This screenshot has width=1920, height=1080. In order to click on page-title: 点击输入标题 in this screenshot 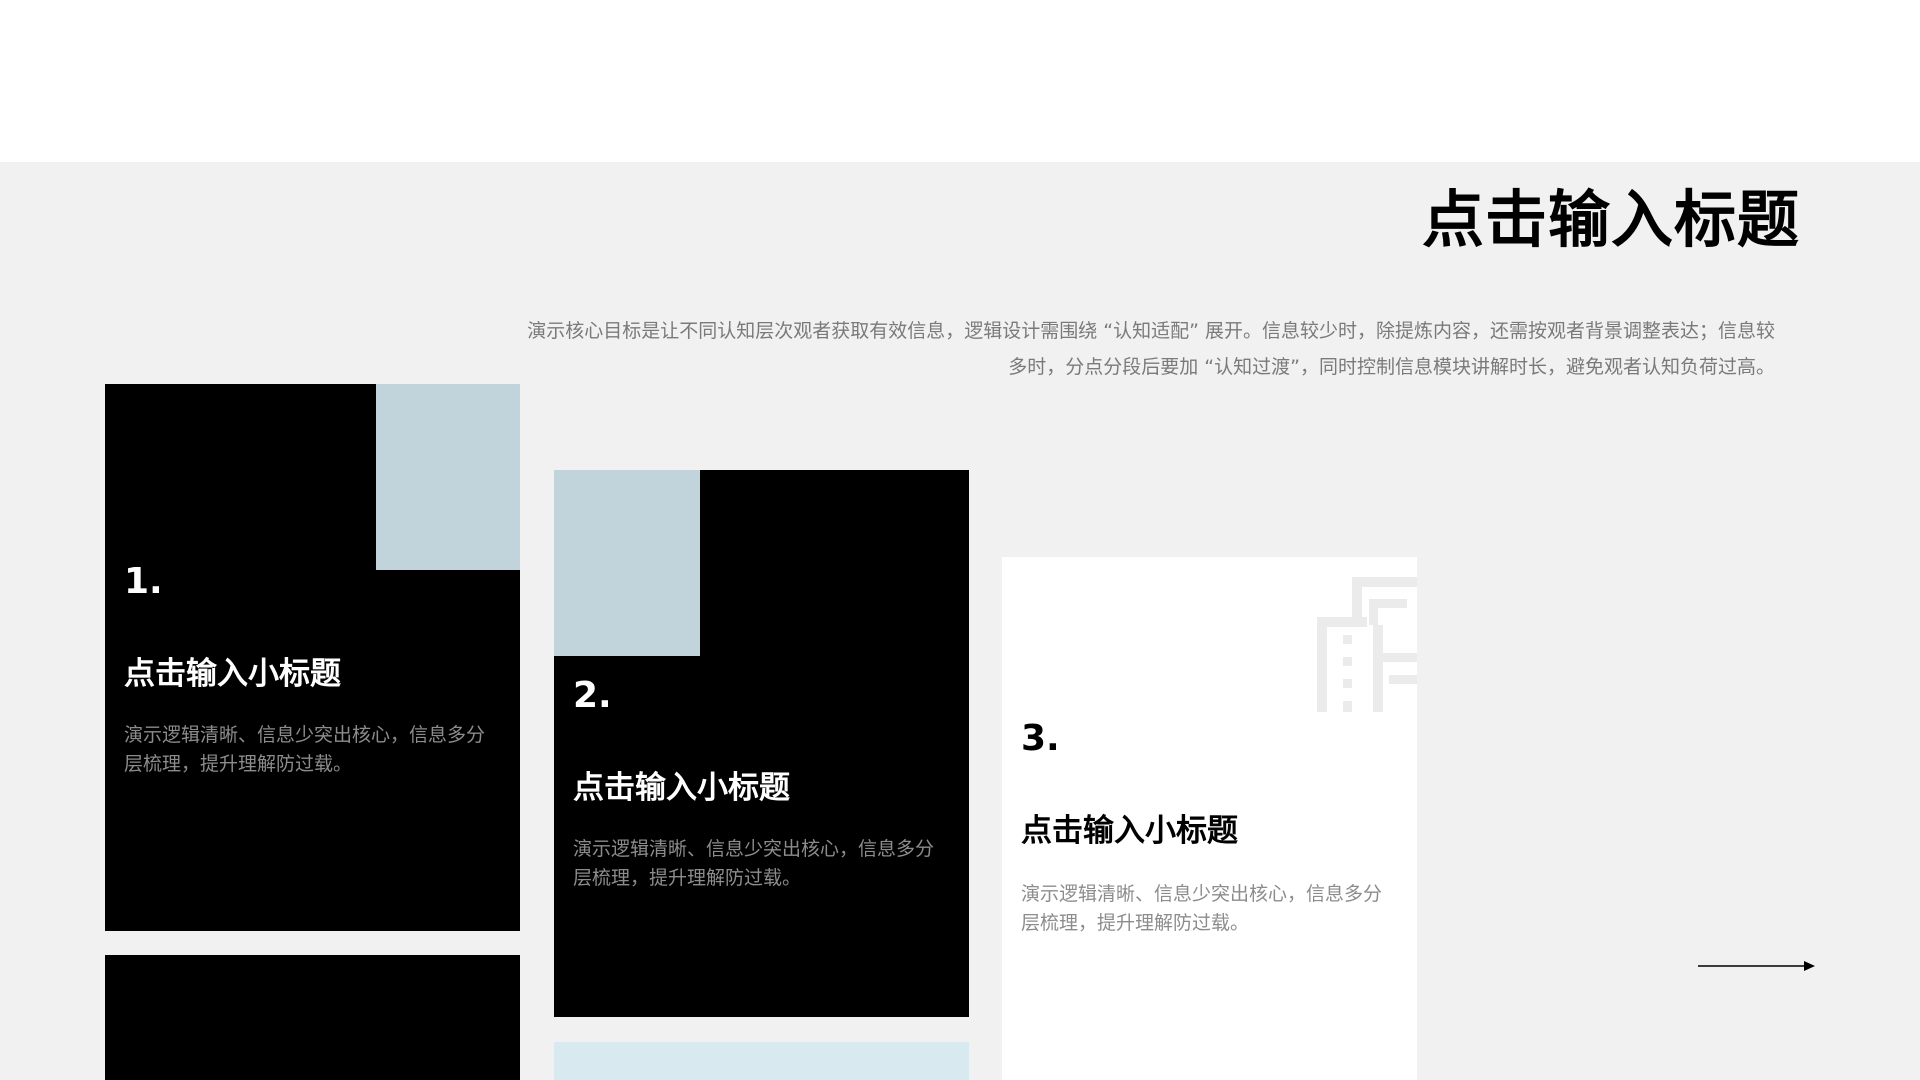, I will do `click(1610, 219)`.